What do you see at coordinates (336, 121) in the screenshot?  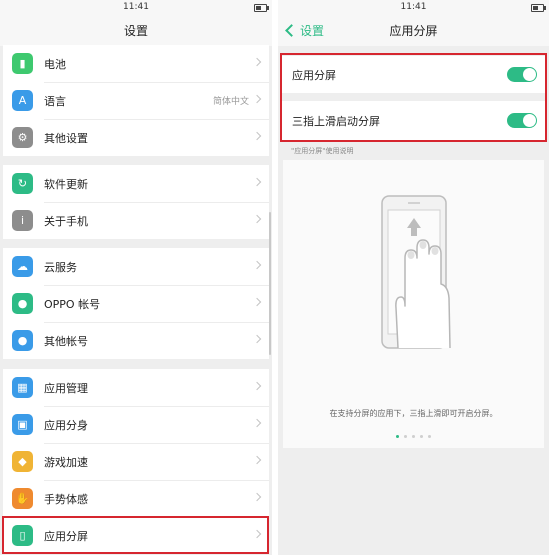 I see `toggle-label: 三指上滑启动分屏` at bounding box center [336, 121].